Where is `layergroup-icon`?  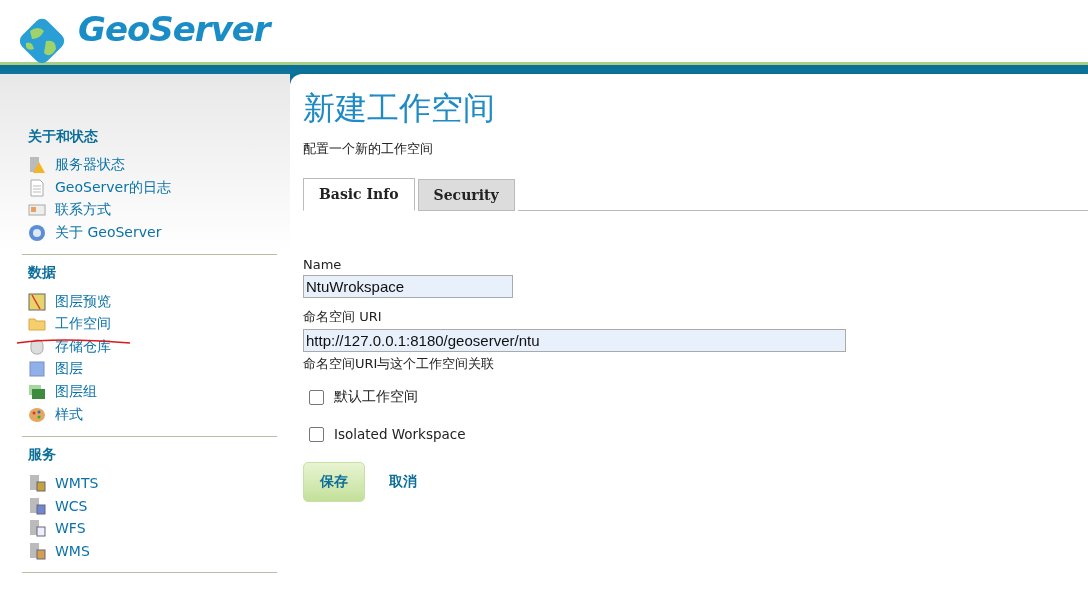 layergroup-icon is located at coordinates (37, 392).